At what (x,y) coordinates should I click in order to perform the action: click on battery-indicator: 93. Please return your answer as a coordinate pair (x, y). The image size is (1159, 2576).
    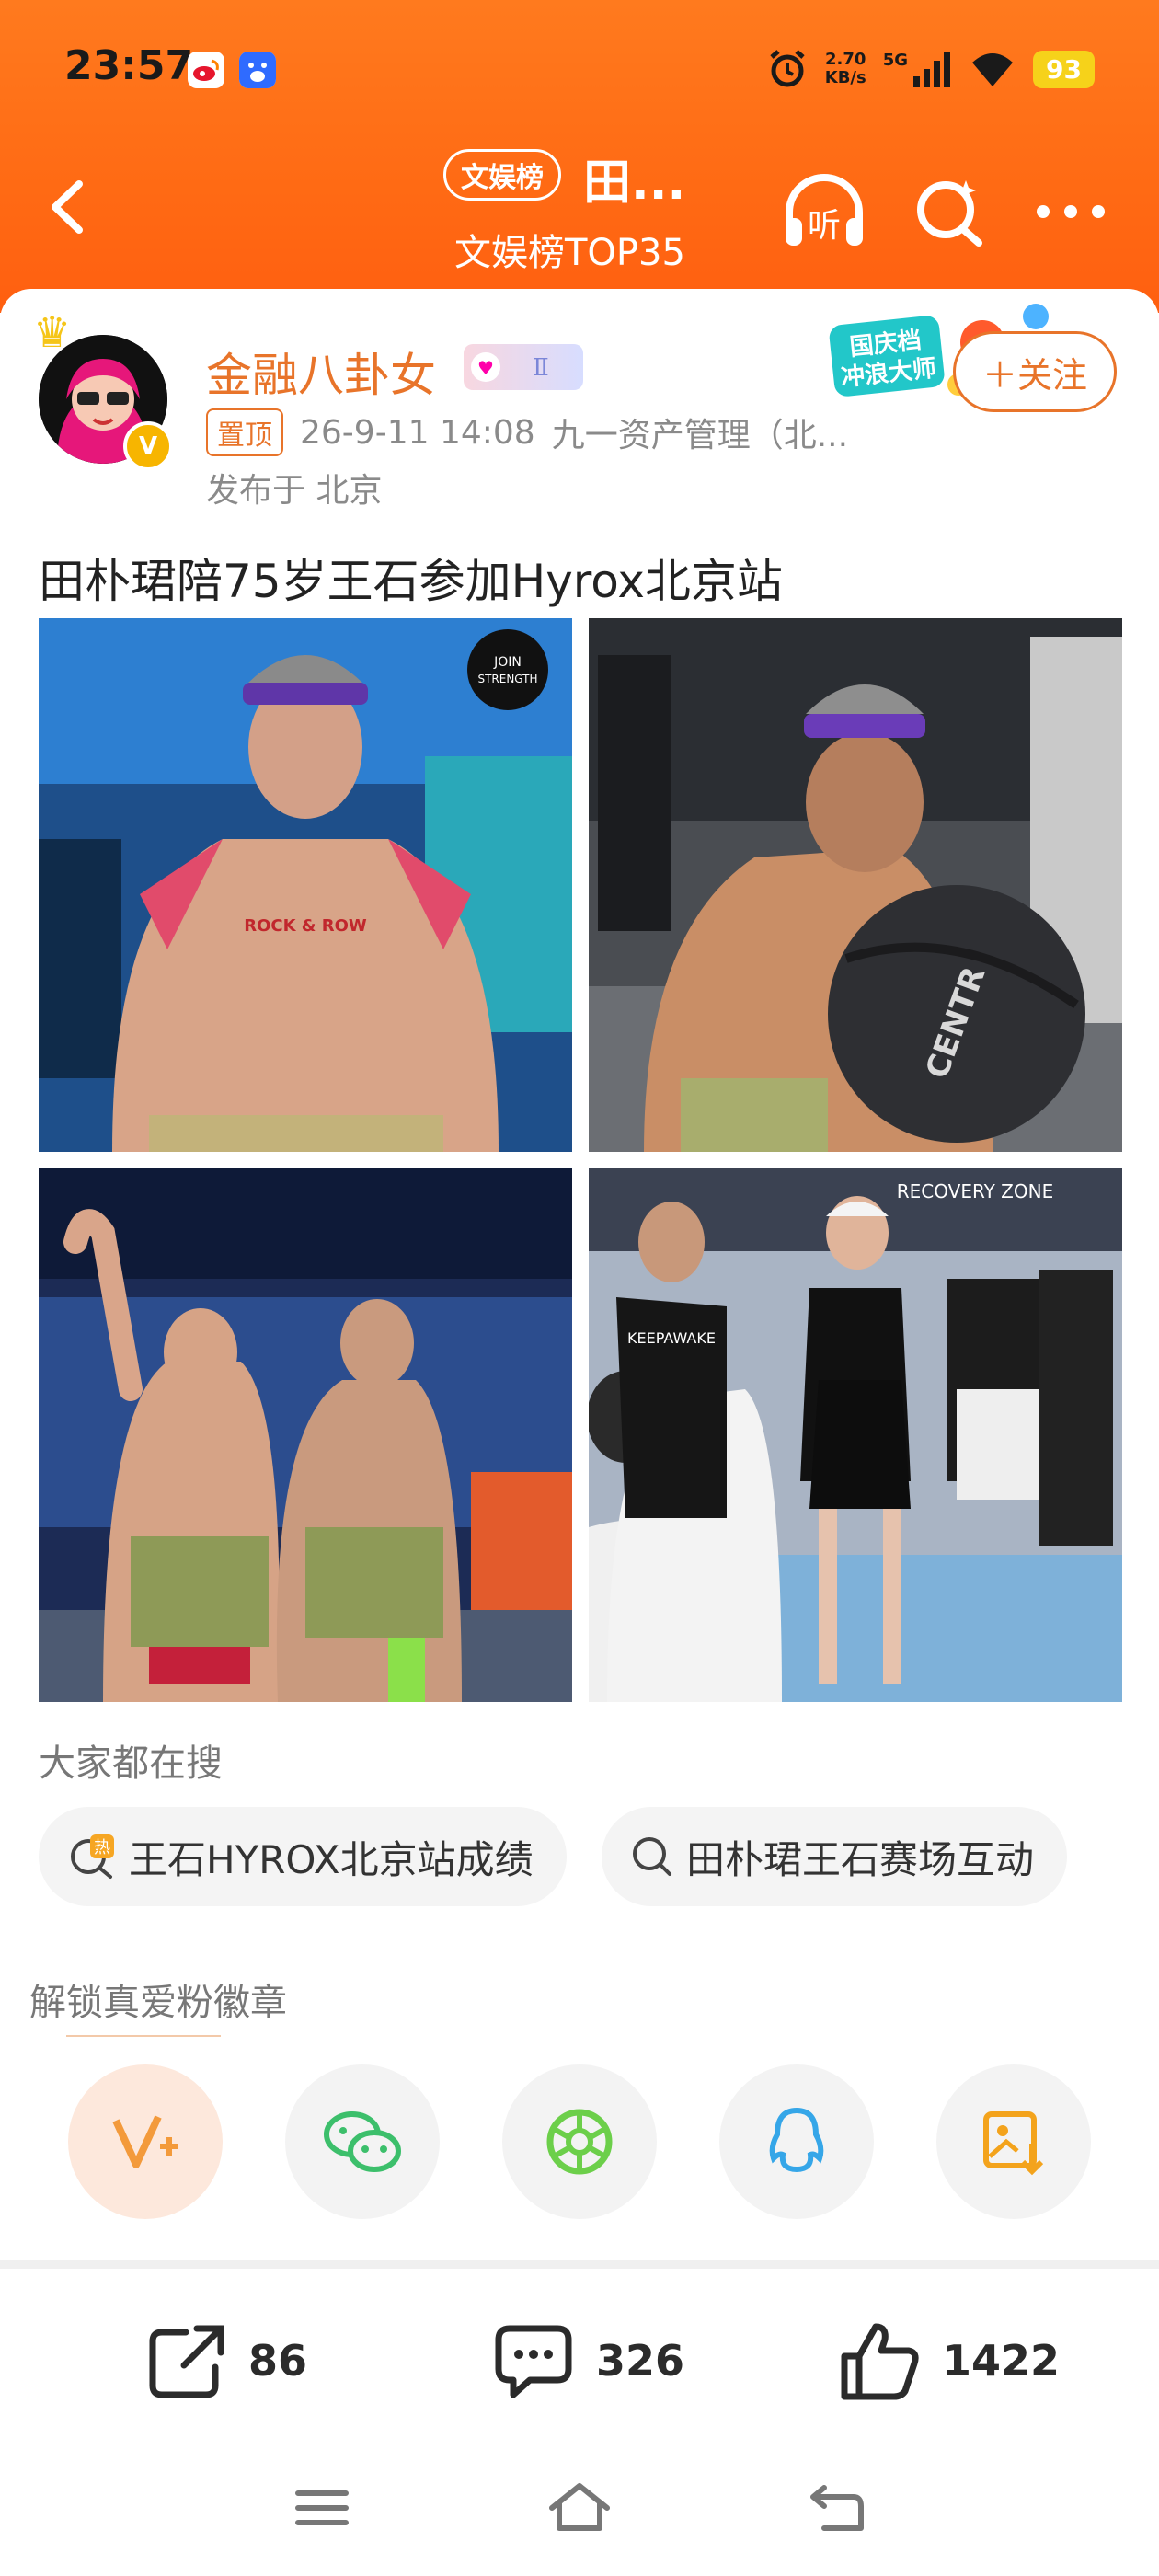
    Looking at the image, I should click on (1064, 69).